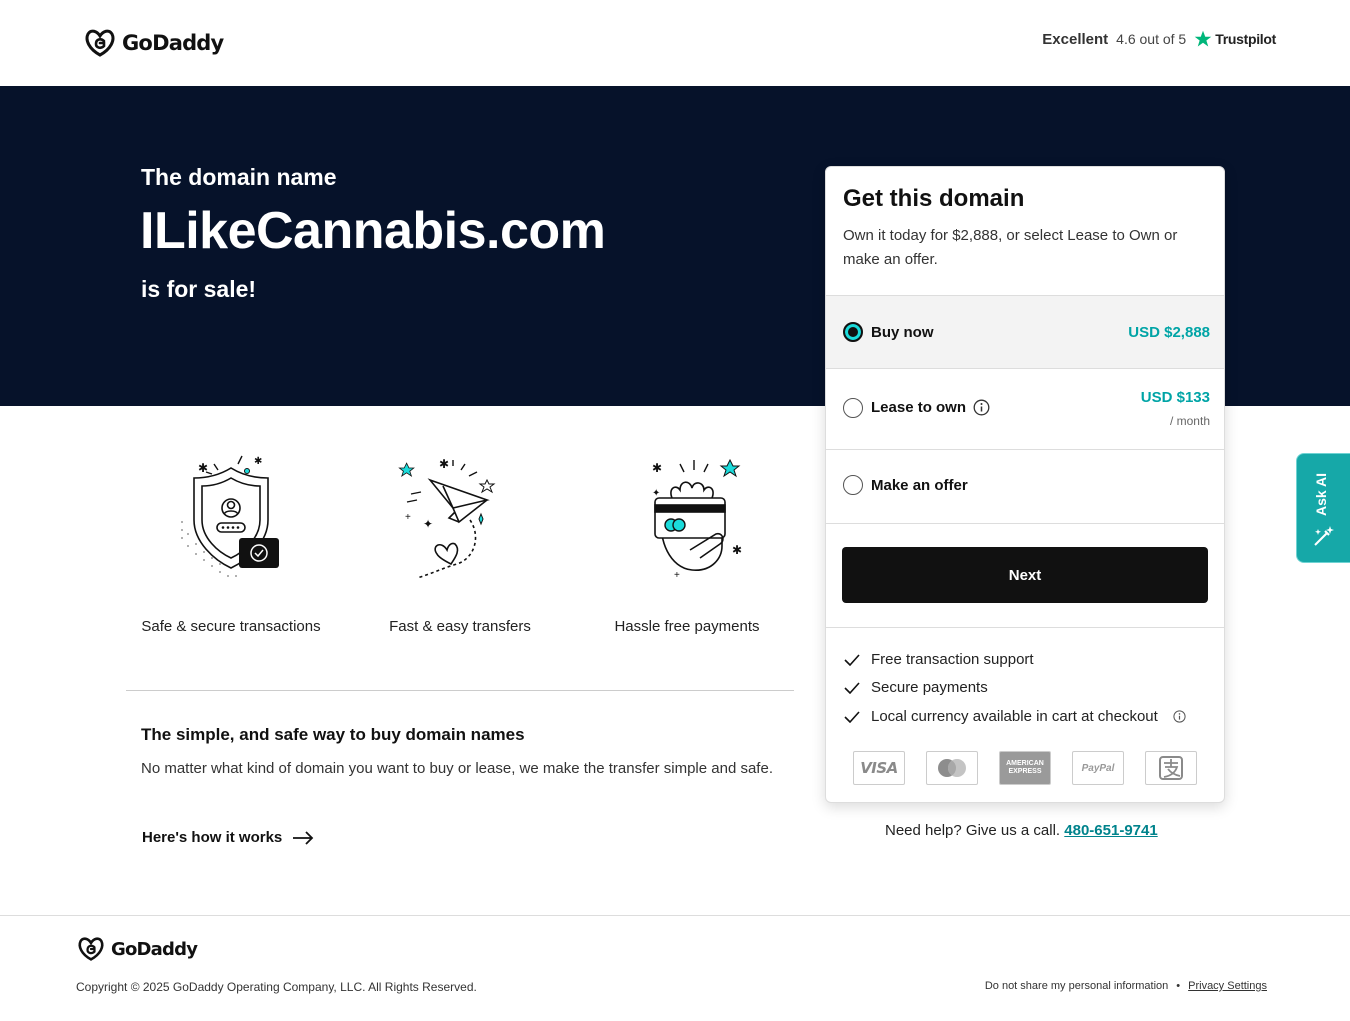 This screenshot has height=1021, width=1350. Describe the element at coordinates (687, 626) in the screenshot. I see `feature-label: Hassle free payments` at that location.